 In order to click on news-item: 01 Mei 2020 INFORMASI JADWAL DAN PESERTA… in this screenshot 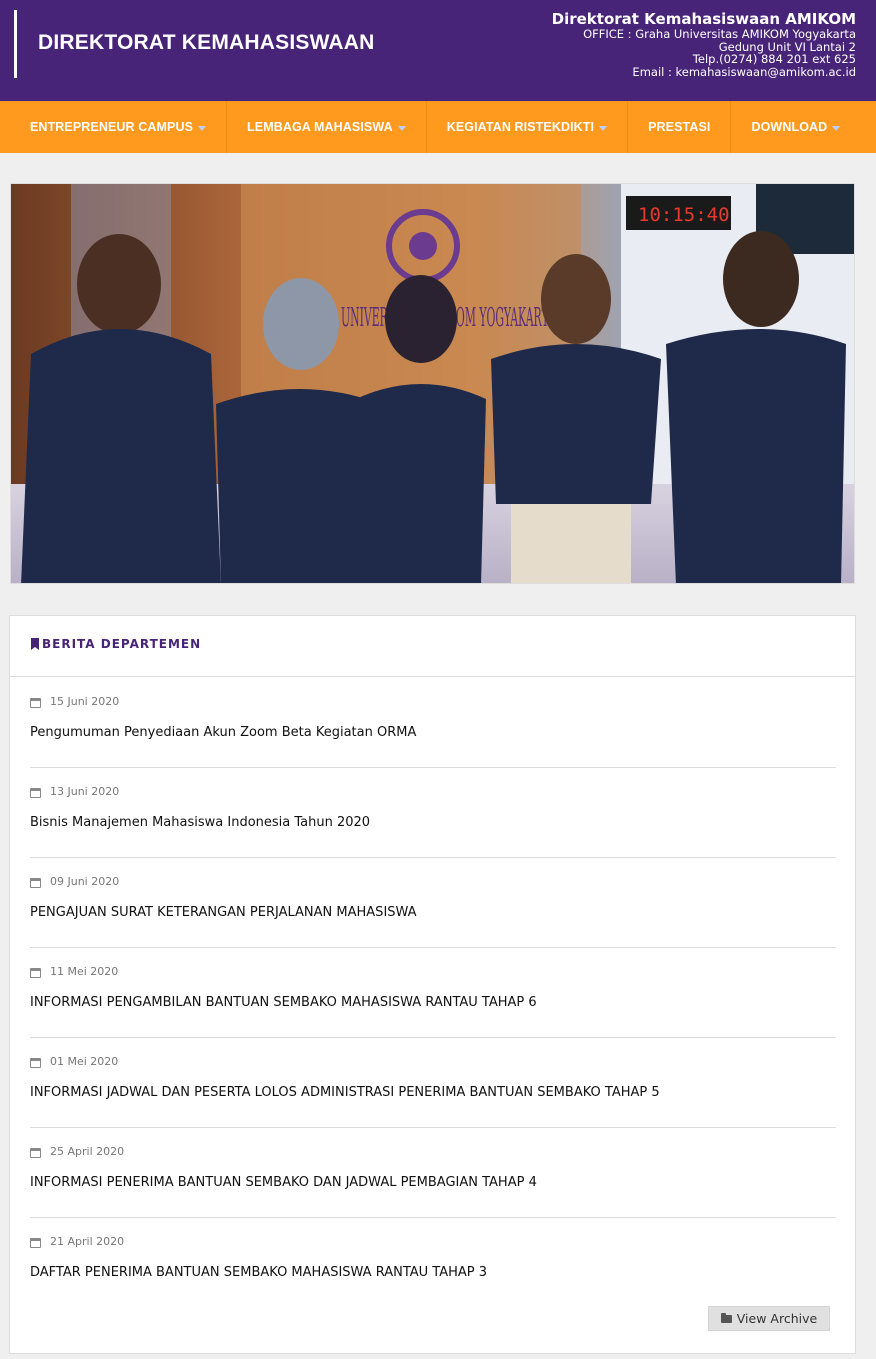, I will do `click(433, 1083)`.